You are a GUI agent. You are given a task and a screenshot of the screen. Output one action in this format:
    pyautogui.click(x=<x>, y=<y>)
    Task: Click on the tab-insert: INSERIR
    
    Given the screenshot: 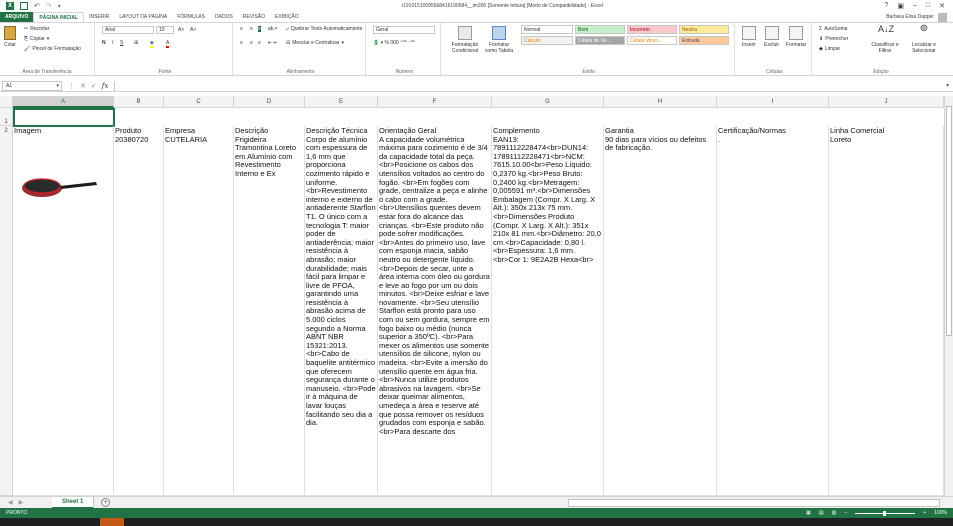 What is the action you would take?
    pyautogui.click(x=99, y=17)
    